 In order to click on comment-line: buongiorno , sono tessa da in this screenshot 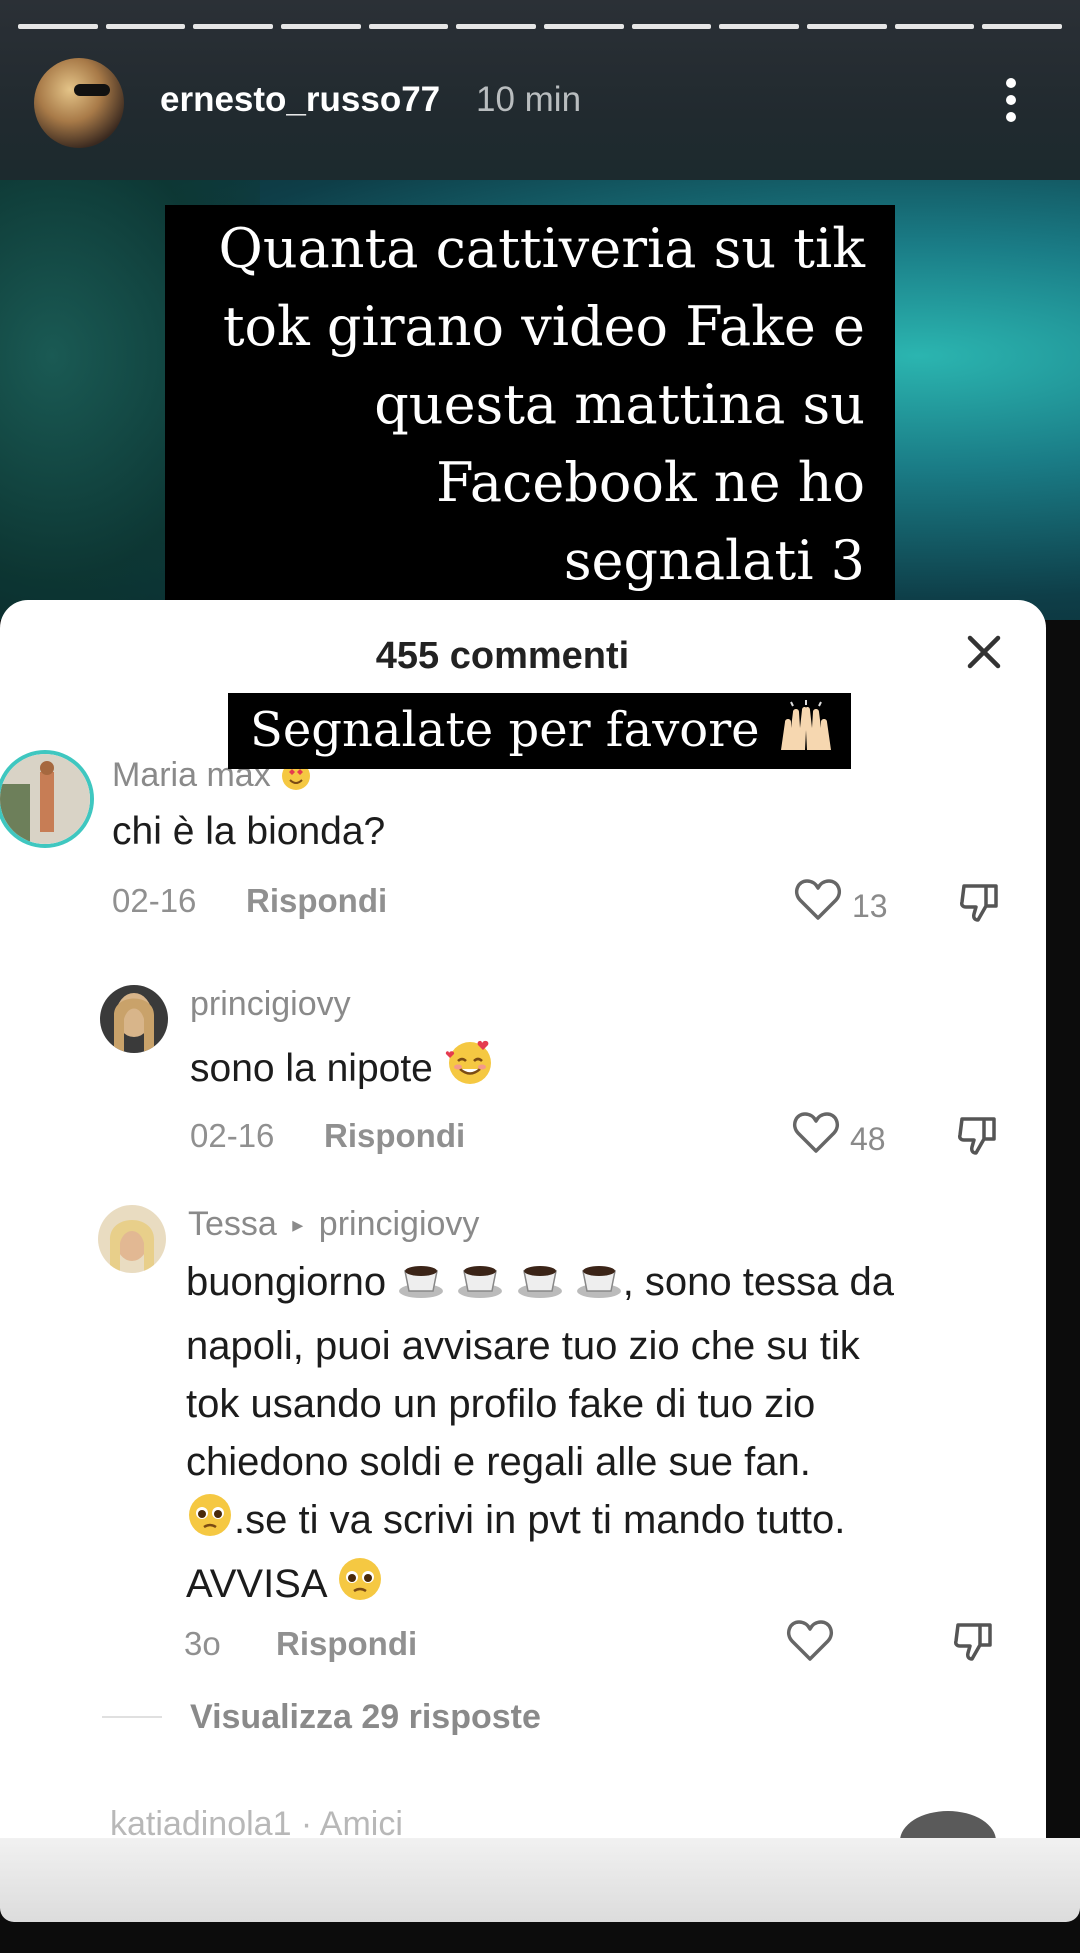, I will do `click(606, 1285)`.